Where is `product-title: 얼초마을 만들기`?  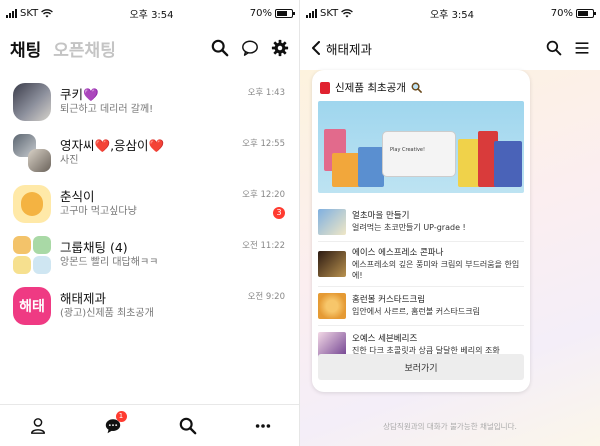 product-title: 얼초마을 만들기 is located at coordinates (381, 216).